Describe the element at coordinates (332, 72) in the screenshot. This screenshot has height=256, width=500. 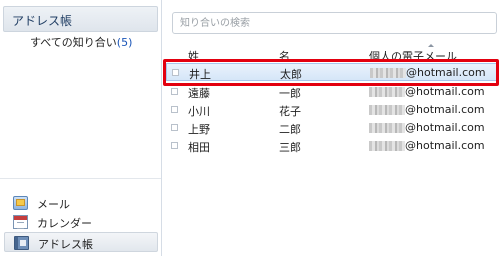
I see `table-row: 井上 太郎 @hotmail.com` at that location.